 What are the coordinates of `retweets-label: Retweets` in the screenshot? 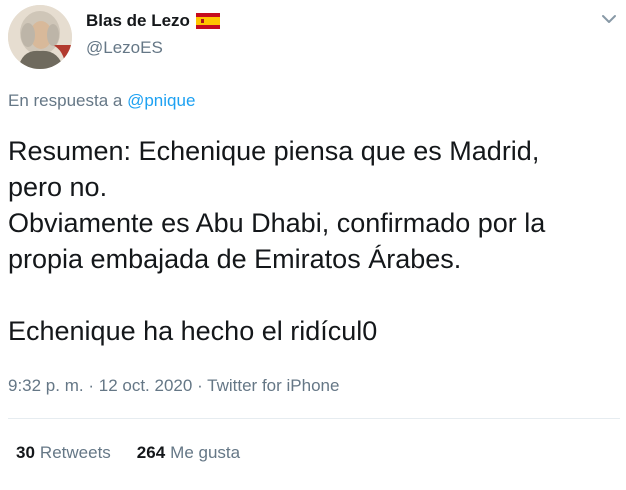 It's located at (75, 452).